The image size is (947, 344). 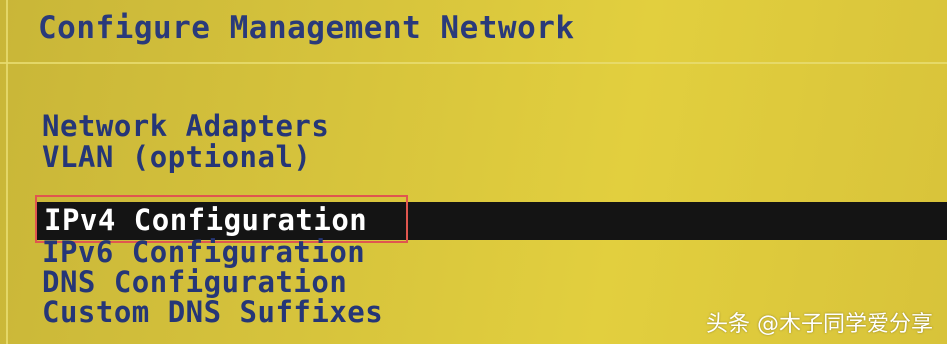 What do you see at coordinates (176, 157) in the screenshot?
I see `menu-item-vlan: VLAN (optional)` at bounding box center [176, 157].